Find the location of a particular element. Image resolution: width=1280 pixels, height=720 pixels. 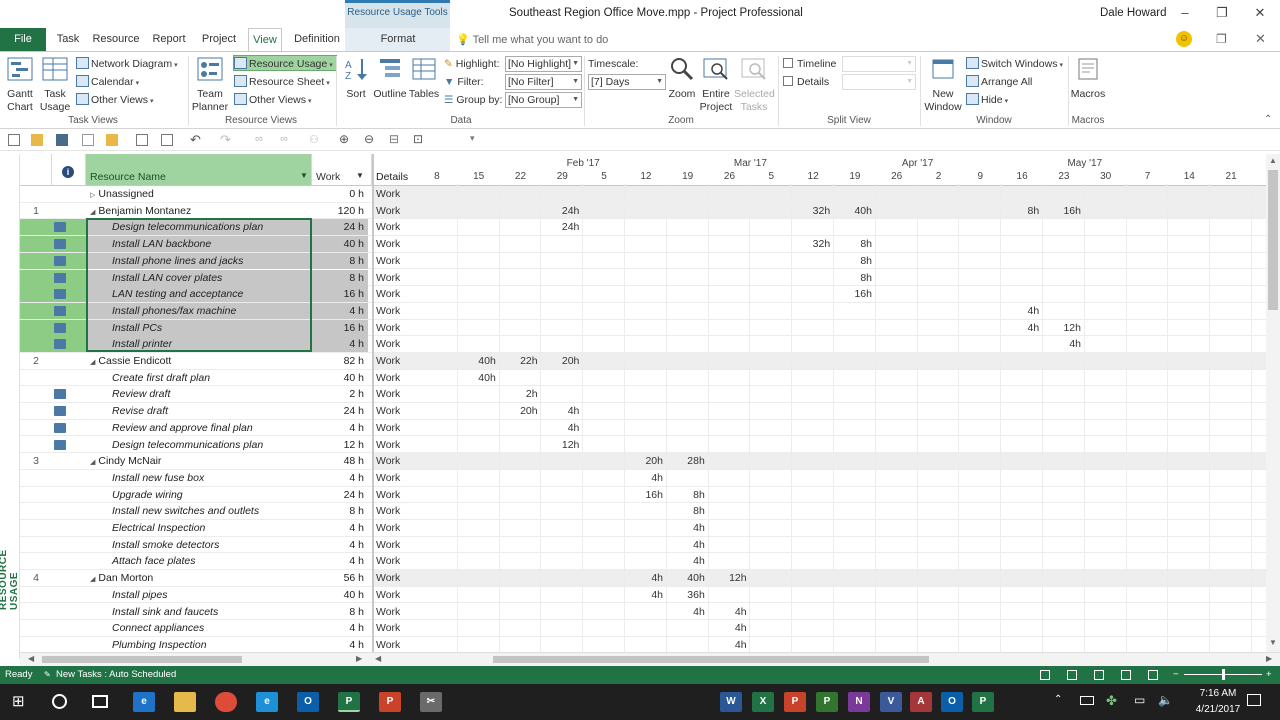

details-view-dropdown: ▼ is located at coordinates (879, 82).